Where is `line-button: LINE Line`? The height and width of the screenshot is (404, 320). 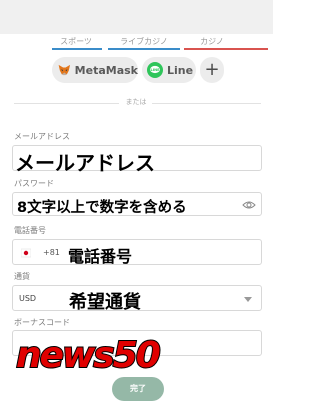 line-button: LINE Line is located at coordinates (169, 70).